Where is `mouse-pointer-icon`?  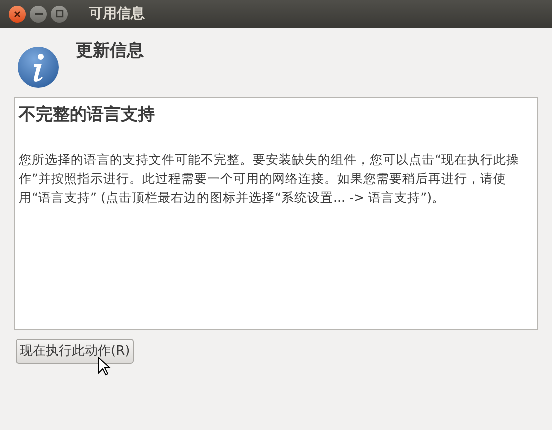
mouse-pointer-icon is located at coordinates (104, 367).